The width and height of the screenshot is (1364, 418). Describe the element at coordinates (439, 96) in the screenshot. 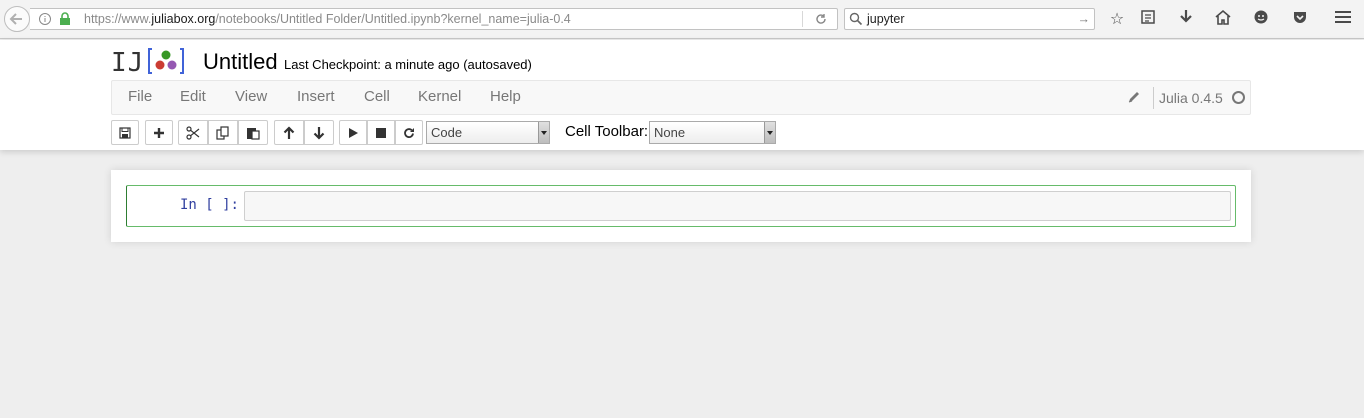

I see `menu-kernel: Kernel` at that location.